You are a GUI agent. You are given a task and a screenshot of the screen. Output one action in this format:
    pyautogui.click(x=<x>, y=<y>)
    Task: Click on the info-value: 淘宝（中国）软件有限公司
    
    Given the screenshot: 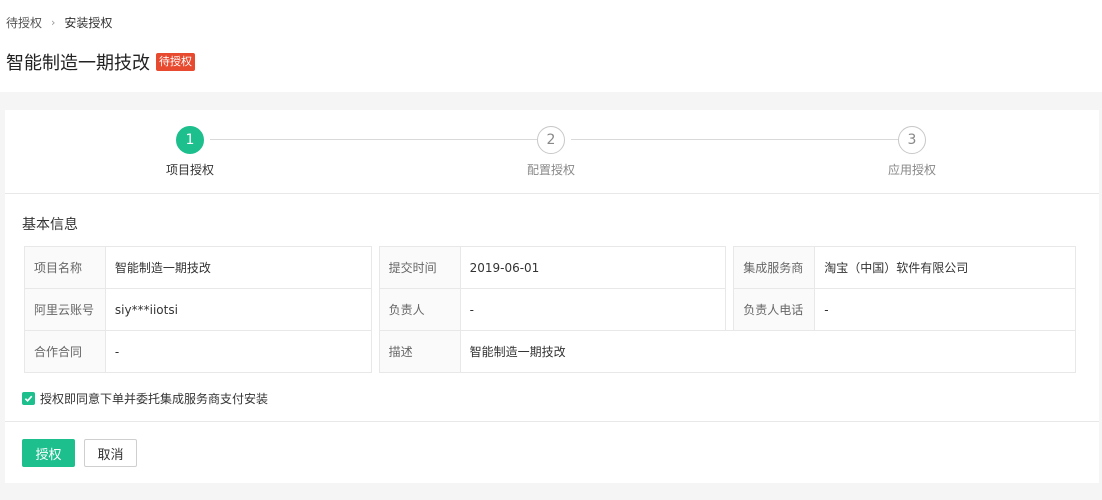 What is the action you would take?
    pyautogui.click(x=945, y=267)
    